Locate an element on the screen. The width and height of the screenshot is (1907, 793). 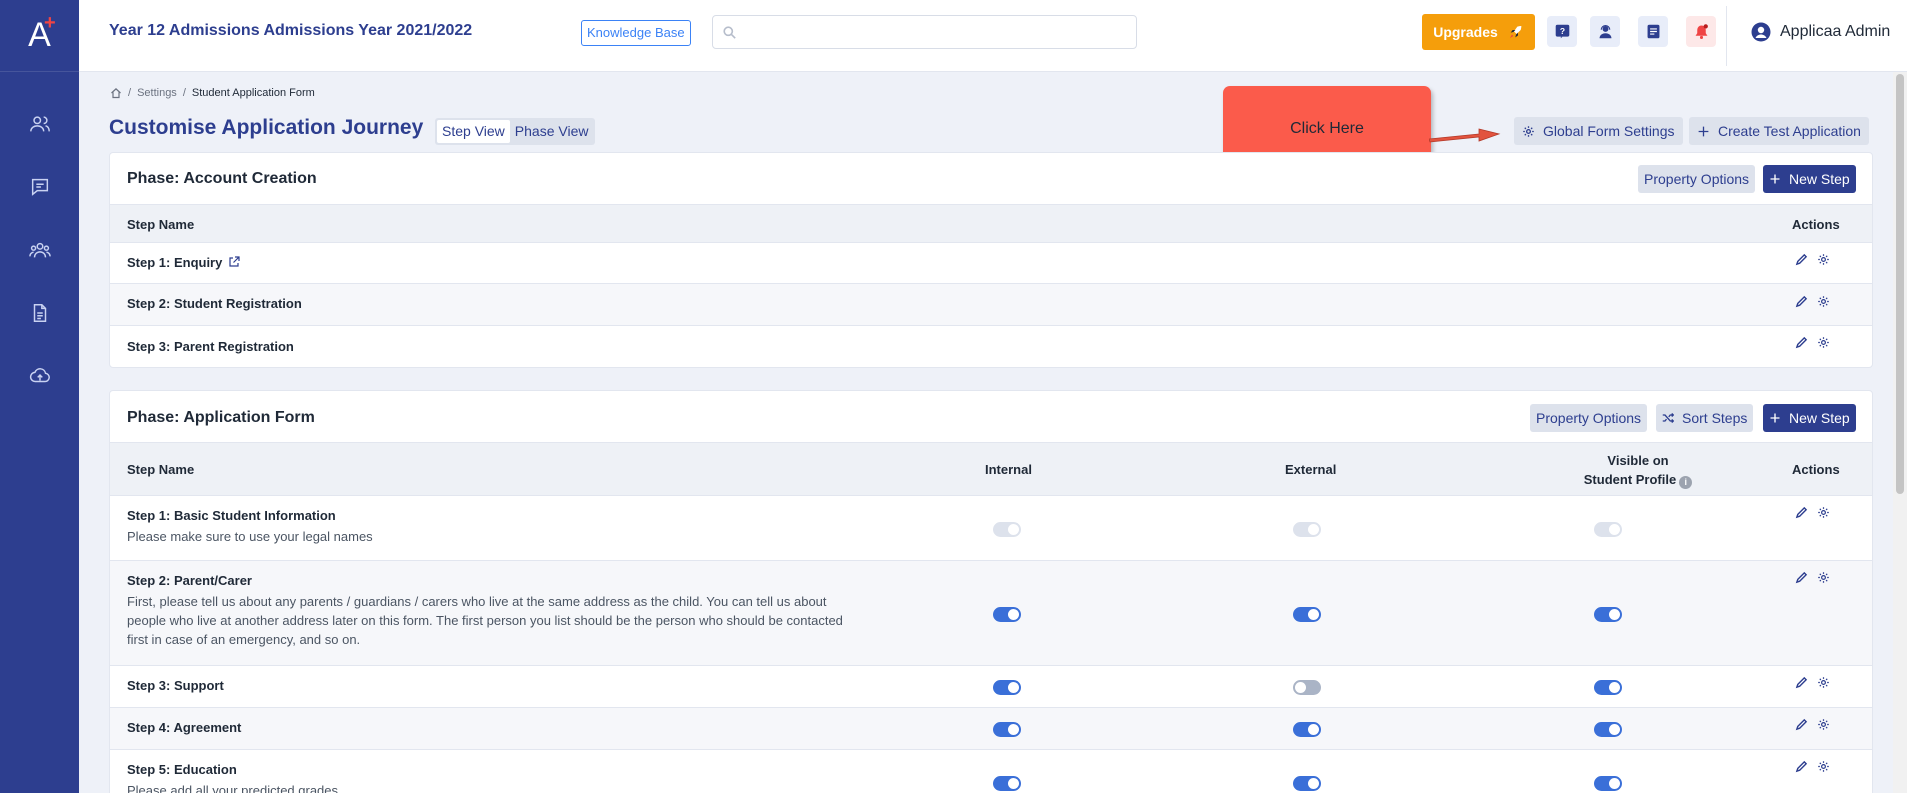
sidebar-item-messages is located at coordinates (39, 186).